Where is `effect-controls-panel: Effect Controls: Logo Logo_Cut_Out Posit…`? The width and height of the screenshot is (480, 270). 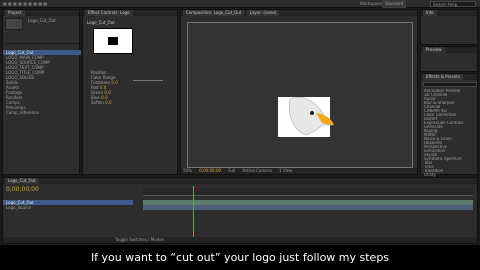
effect-controls-panel: Effect Controls: Logo Logo_Cut_Out Posit… is located at coordinates (130, 92).